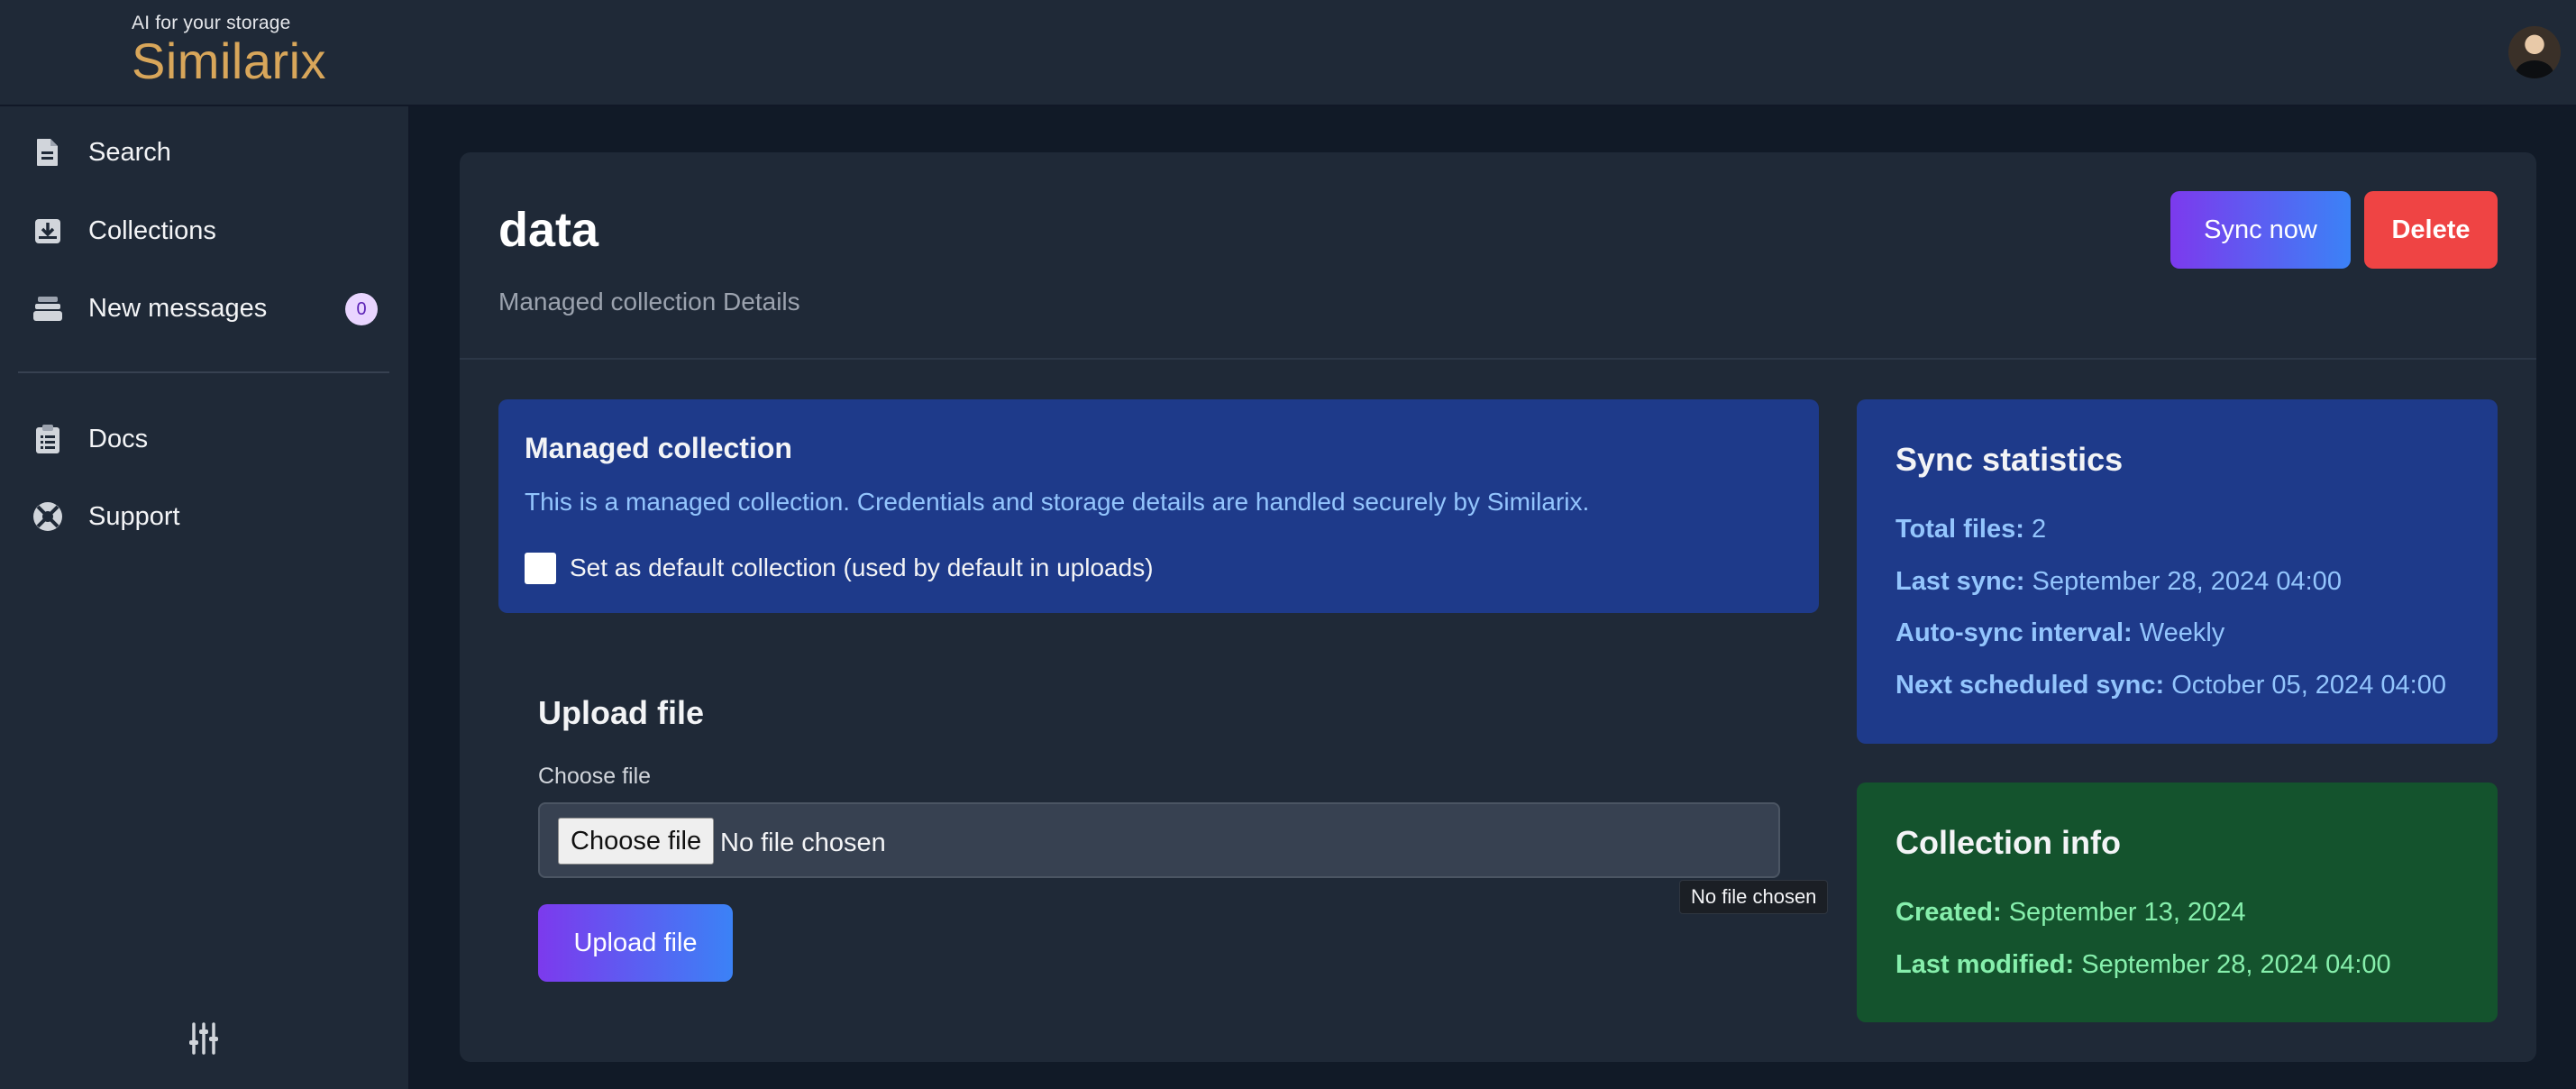 This screenshot has height=1089, width=2576. What do you see at coordinates (1288, 53) in the screenshot?
I see `top-bar: AI for your storage Similarix` at bounding box center [1288, 53].